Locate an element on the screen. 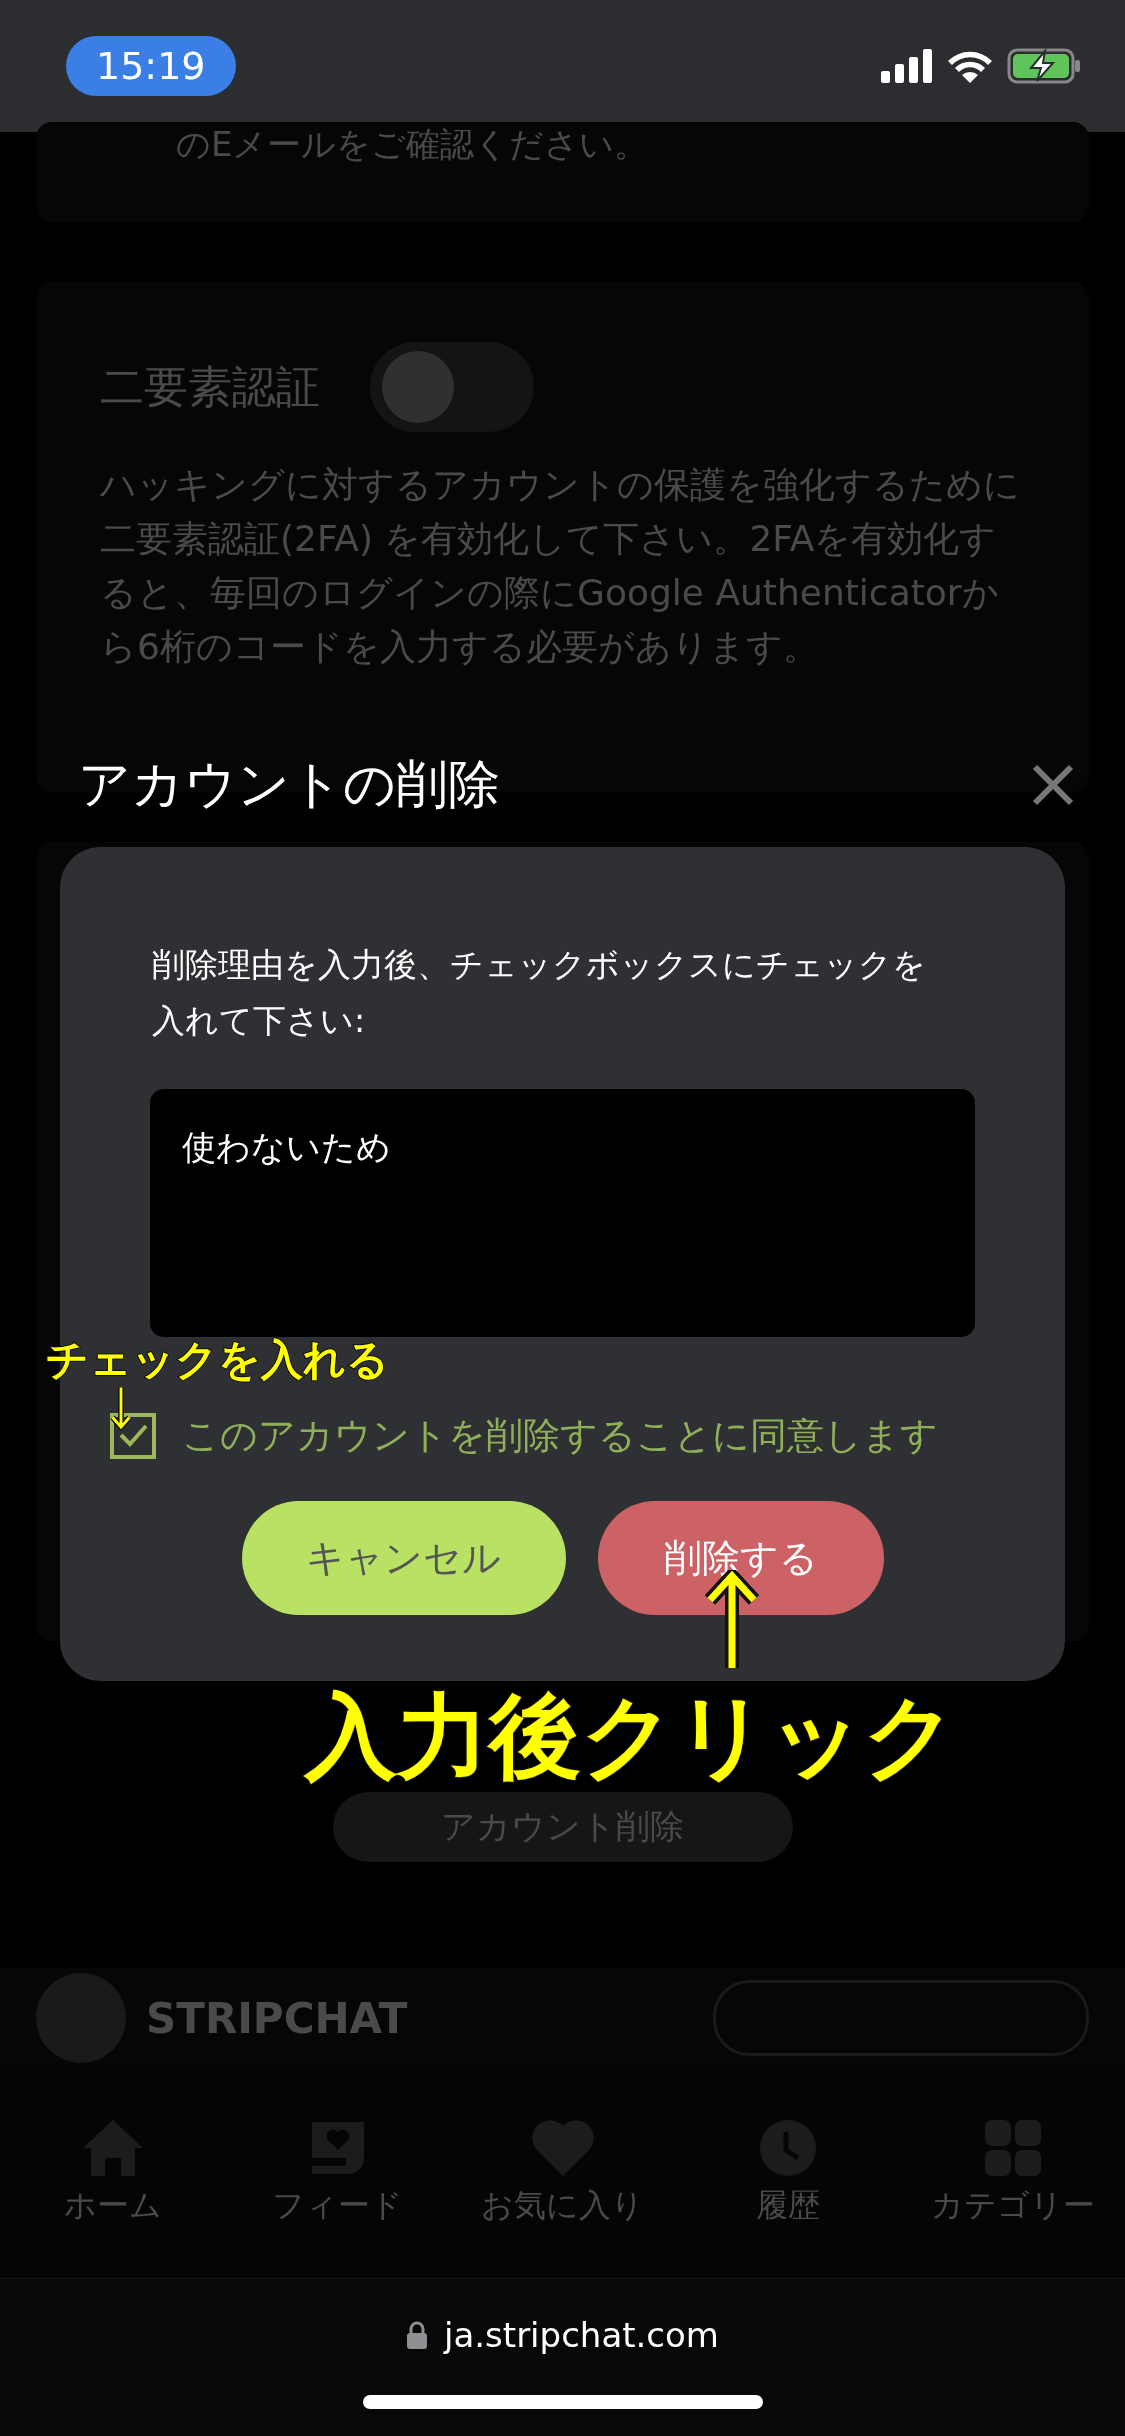 The width and height of the screenshot is (1125, 2436). status-time: 15:19 is located at coordinates (151, 66).